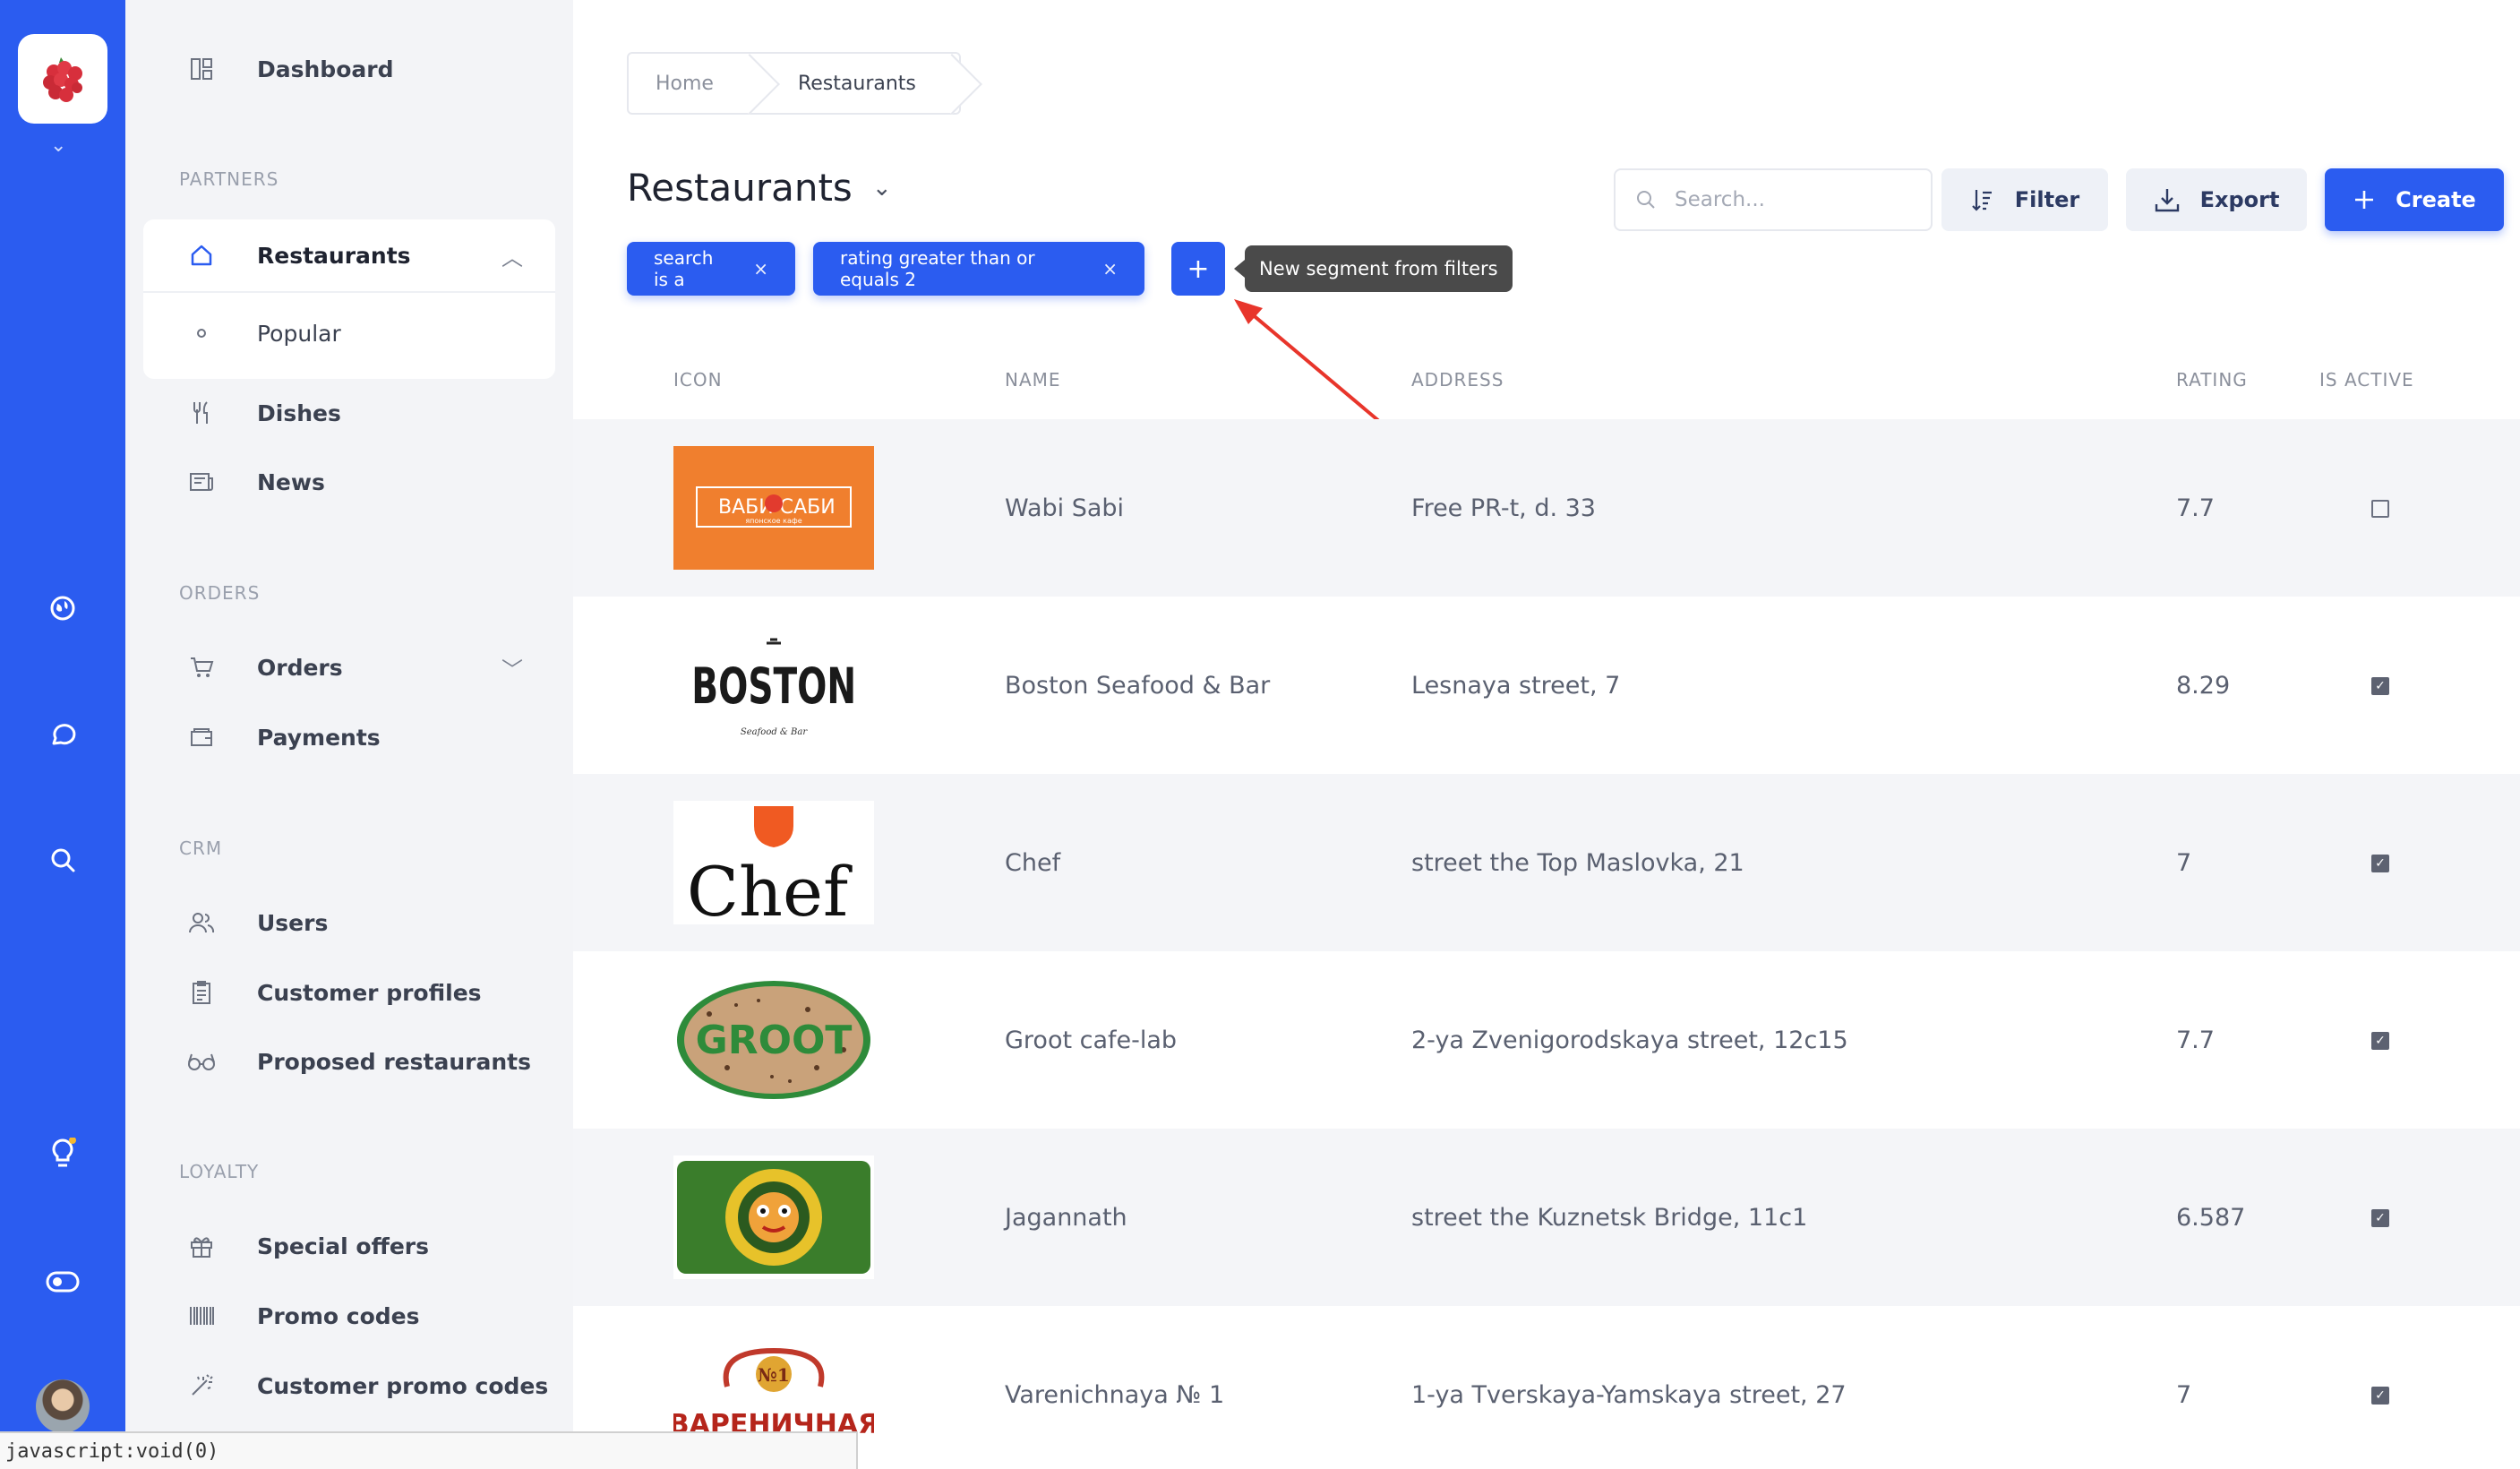 The image size is (2520, 1469). What do you see at coordinates (394, 1061) in the screenshot?
I see `sidebar-item-label: Proposed restaurants` at bounding box center [394, 1061].